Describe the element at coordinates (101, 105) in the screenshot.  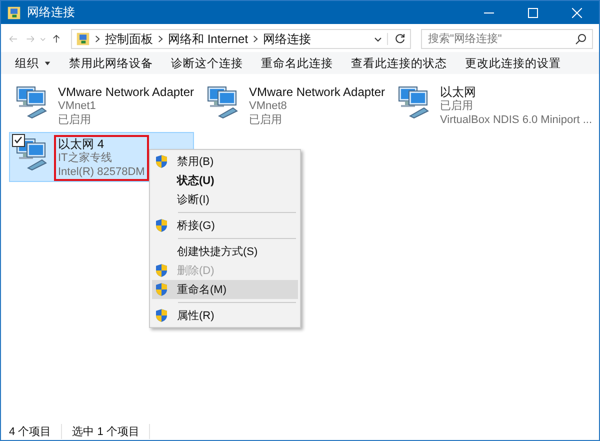
I see `adapter-item: VMware Network Adapter VMnet1 已启用` at that location.